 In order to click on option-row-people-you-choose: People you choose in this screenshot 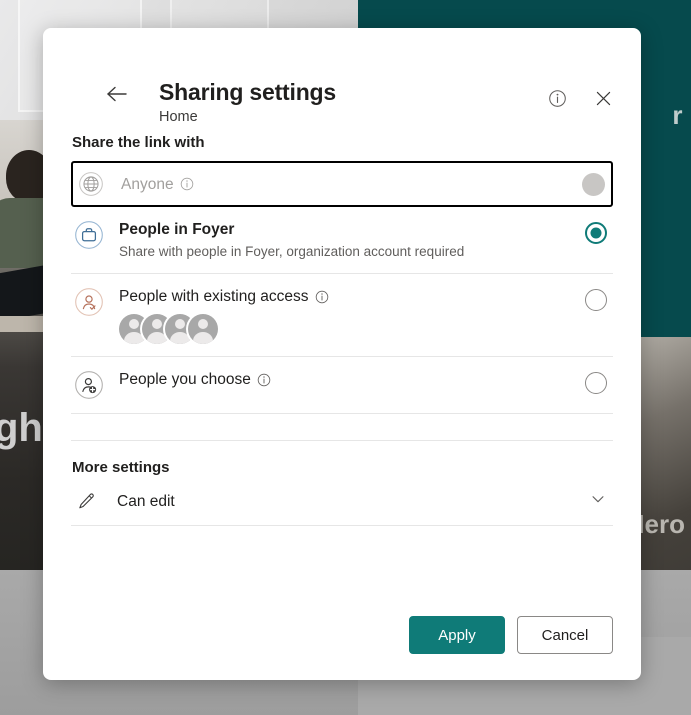, I will do `click(342, 385)`.